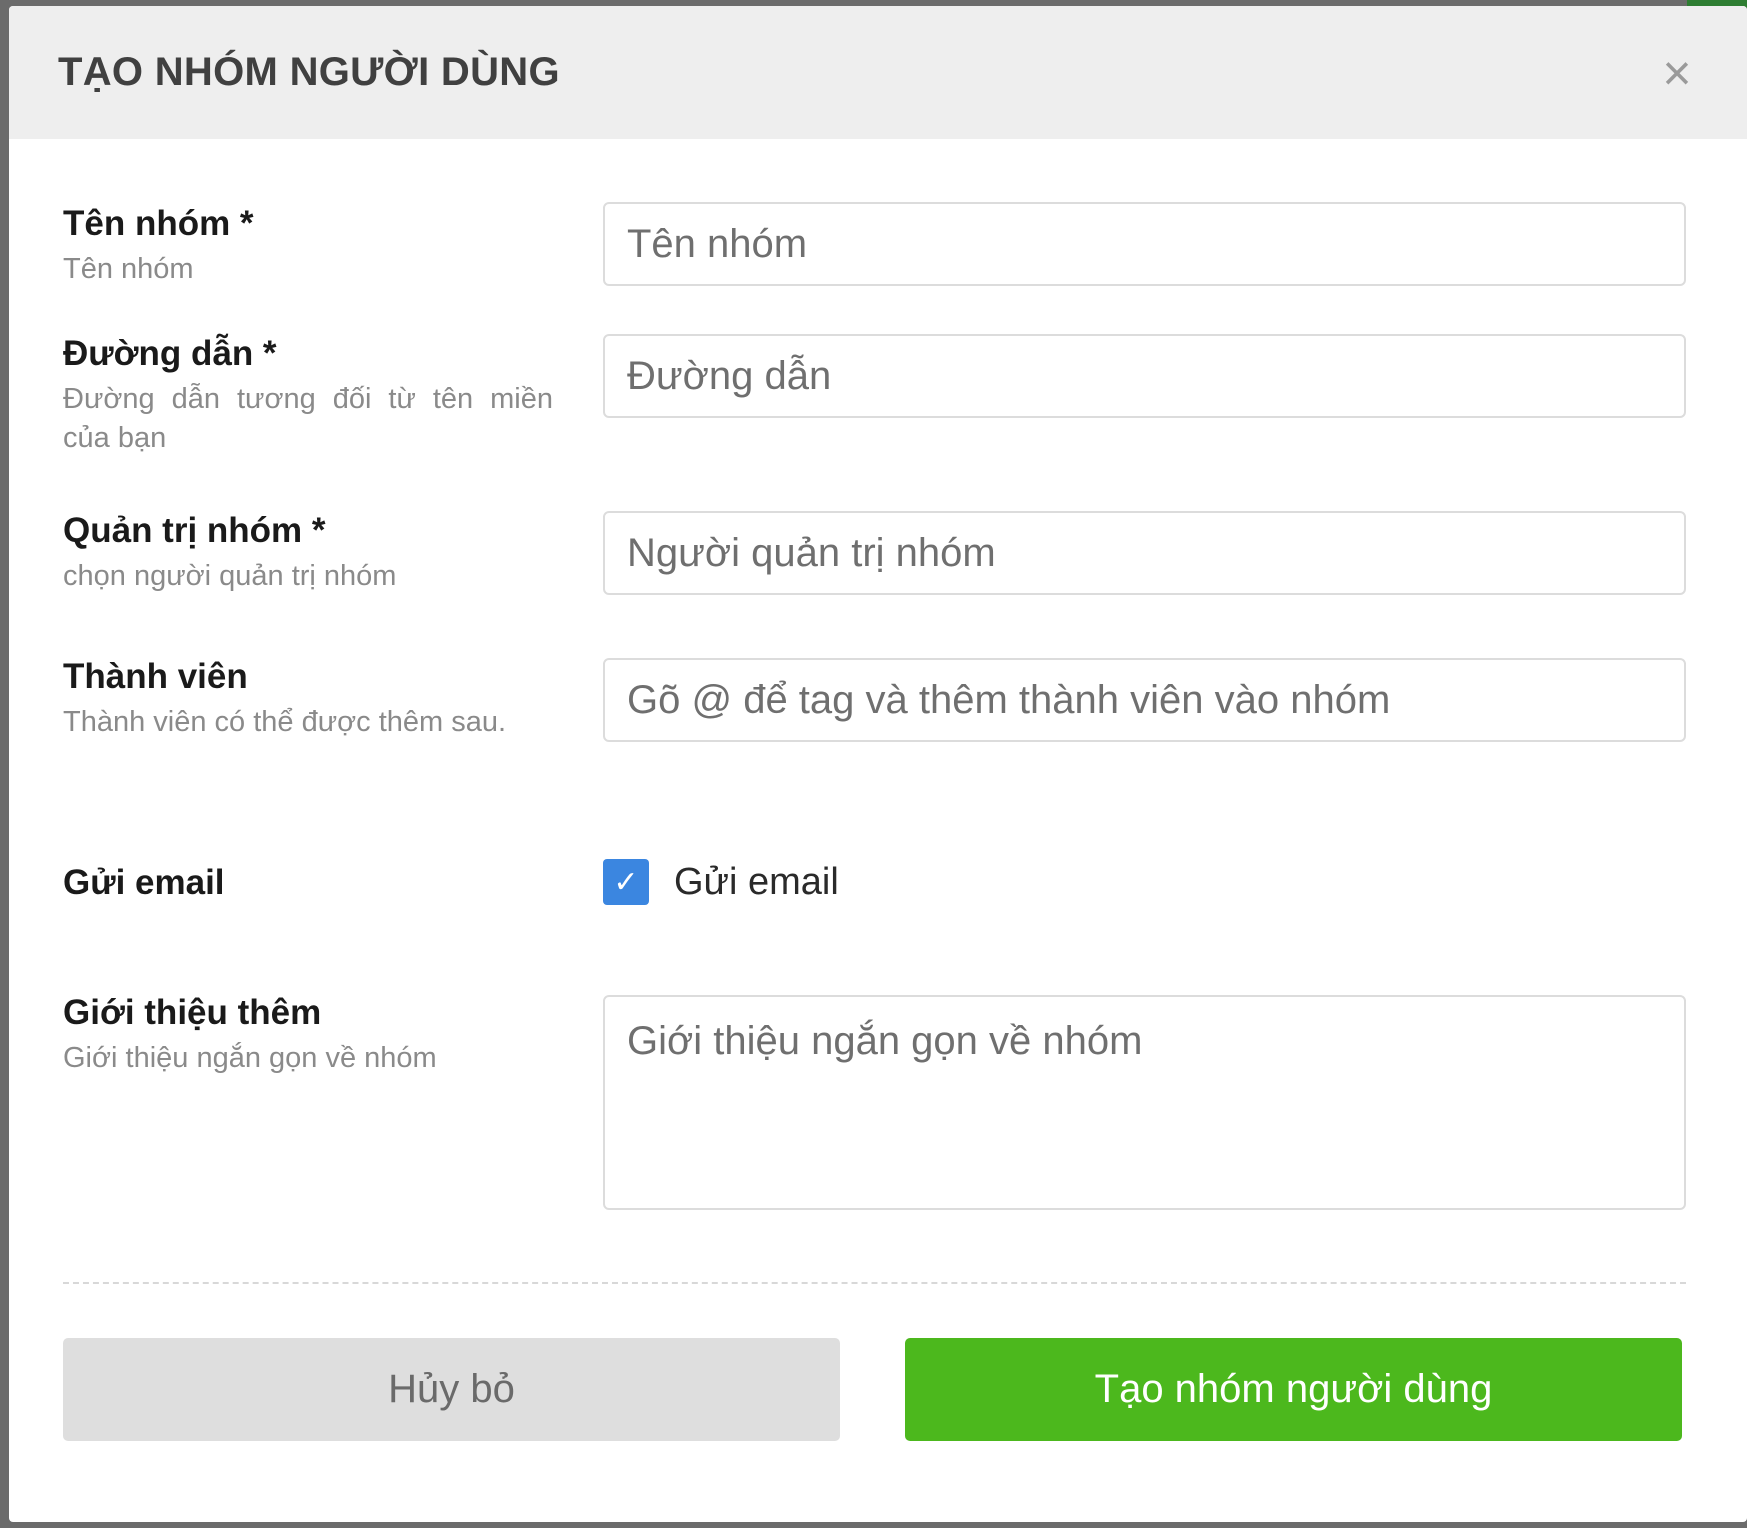 Image resolution: width=1747 pixels, height=1528 pixels. I want to click on checkmark-icon: ✓, so click(626, 882).